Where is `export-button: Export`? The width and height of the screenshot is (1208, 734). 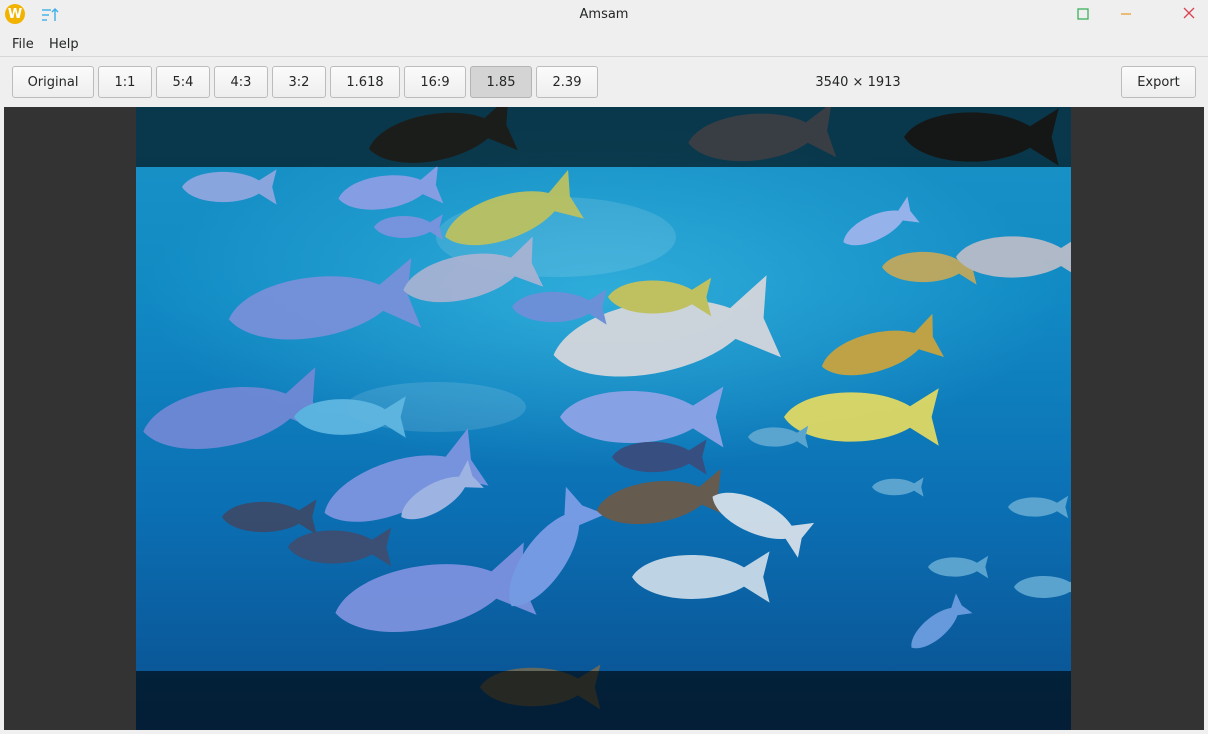 export-button: Export is located at coordinates (1158, 82).